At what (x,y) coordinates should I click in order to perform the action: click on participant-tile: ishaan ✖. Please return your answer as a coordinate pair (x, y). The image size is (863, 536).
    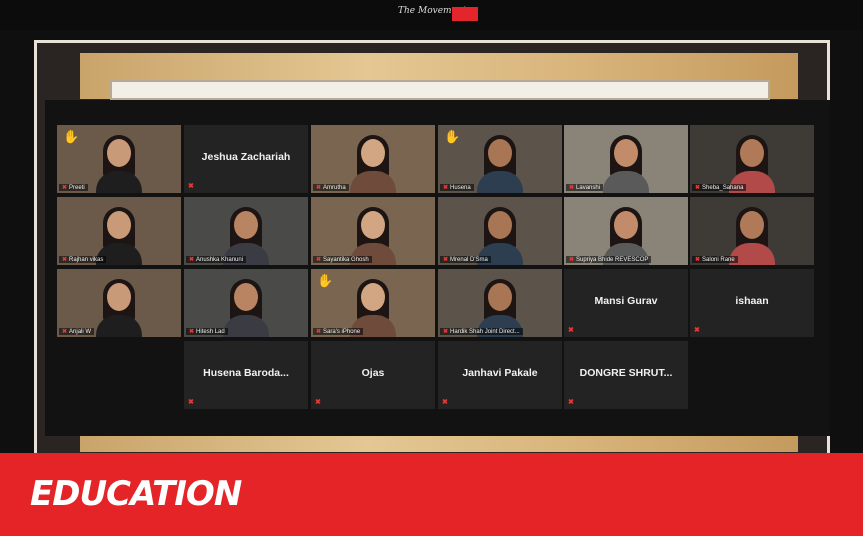
    Looking at the image, I should click on (752, 303).